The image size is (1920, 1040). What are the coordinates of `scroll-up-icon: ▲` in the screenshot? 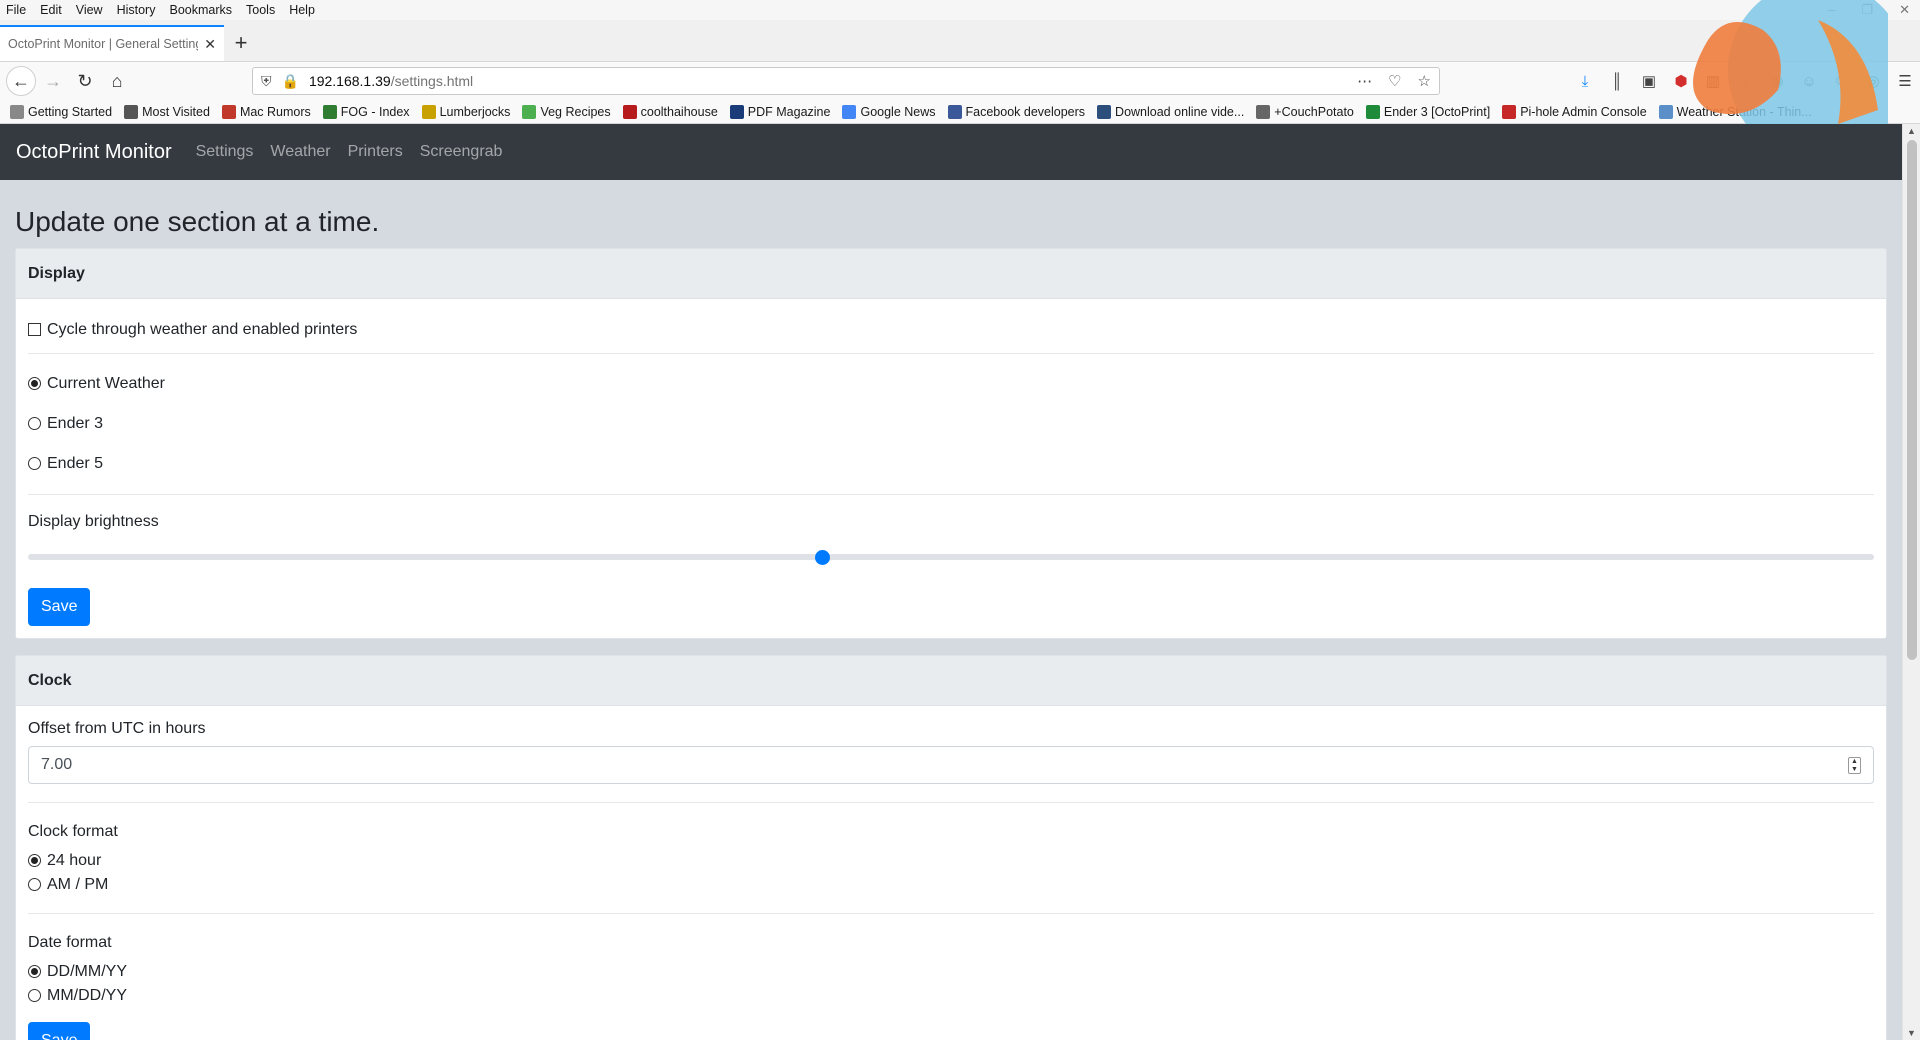 It's located at (1911, 131).